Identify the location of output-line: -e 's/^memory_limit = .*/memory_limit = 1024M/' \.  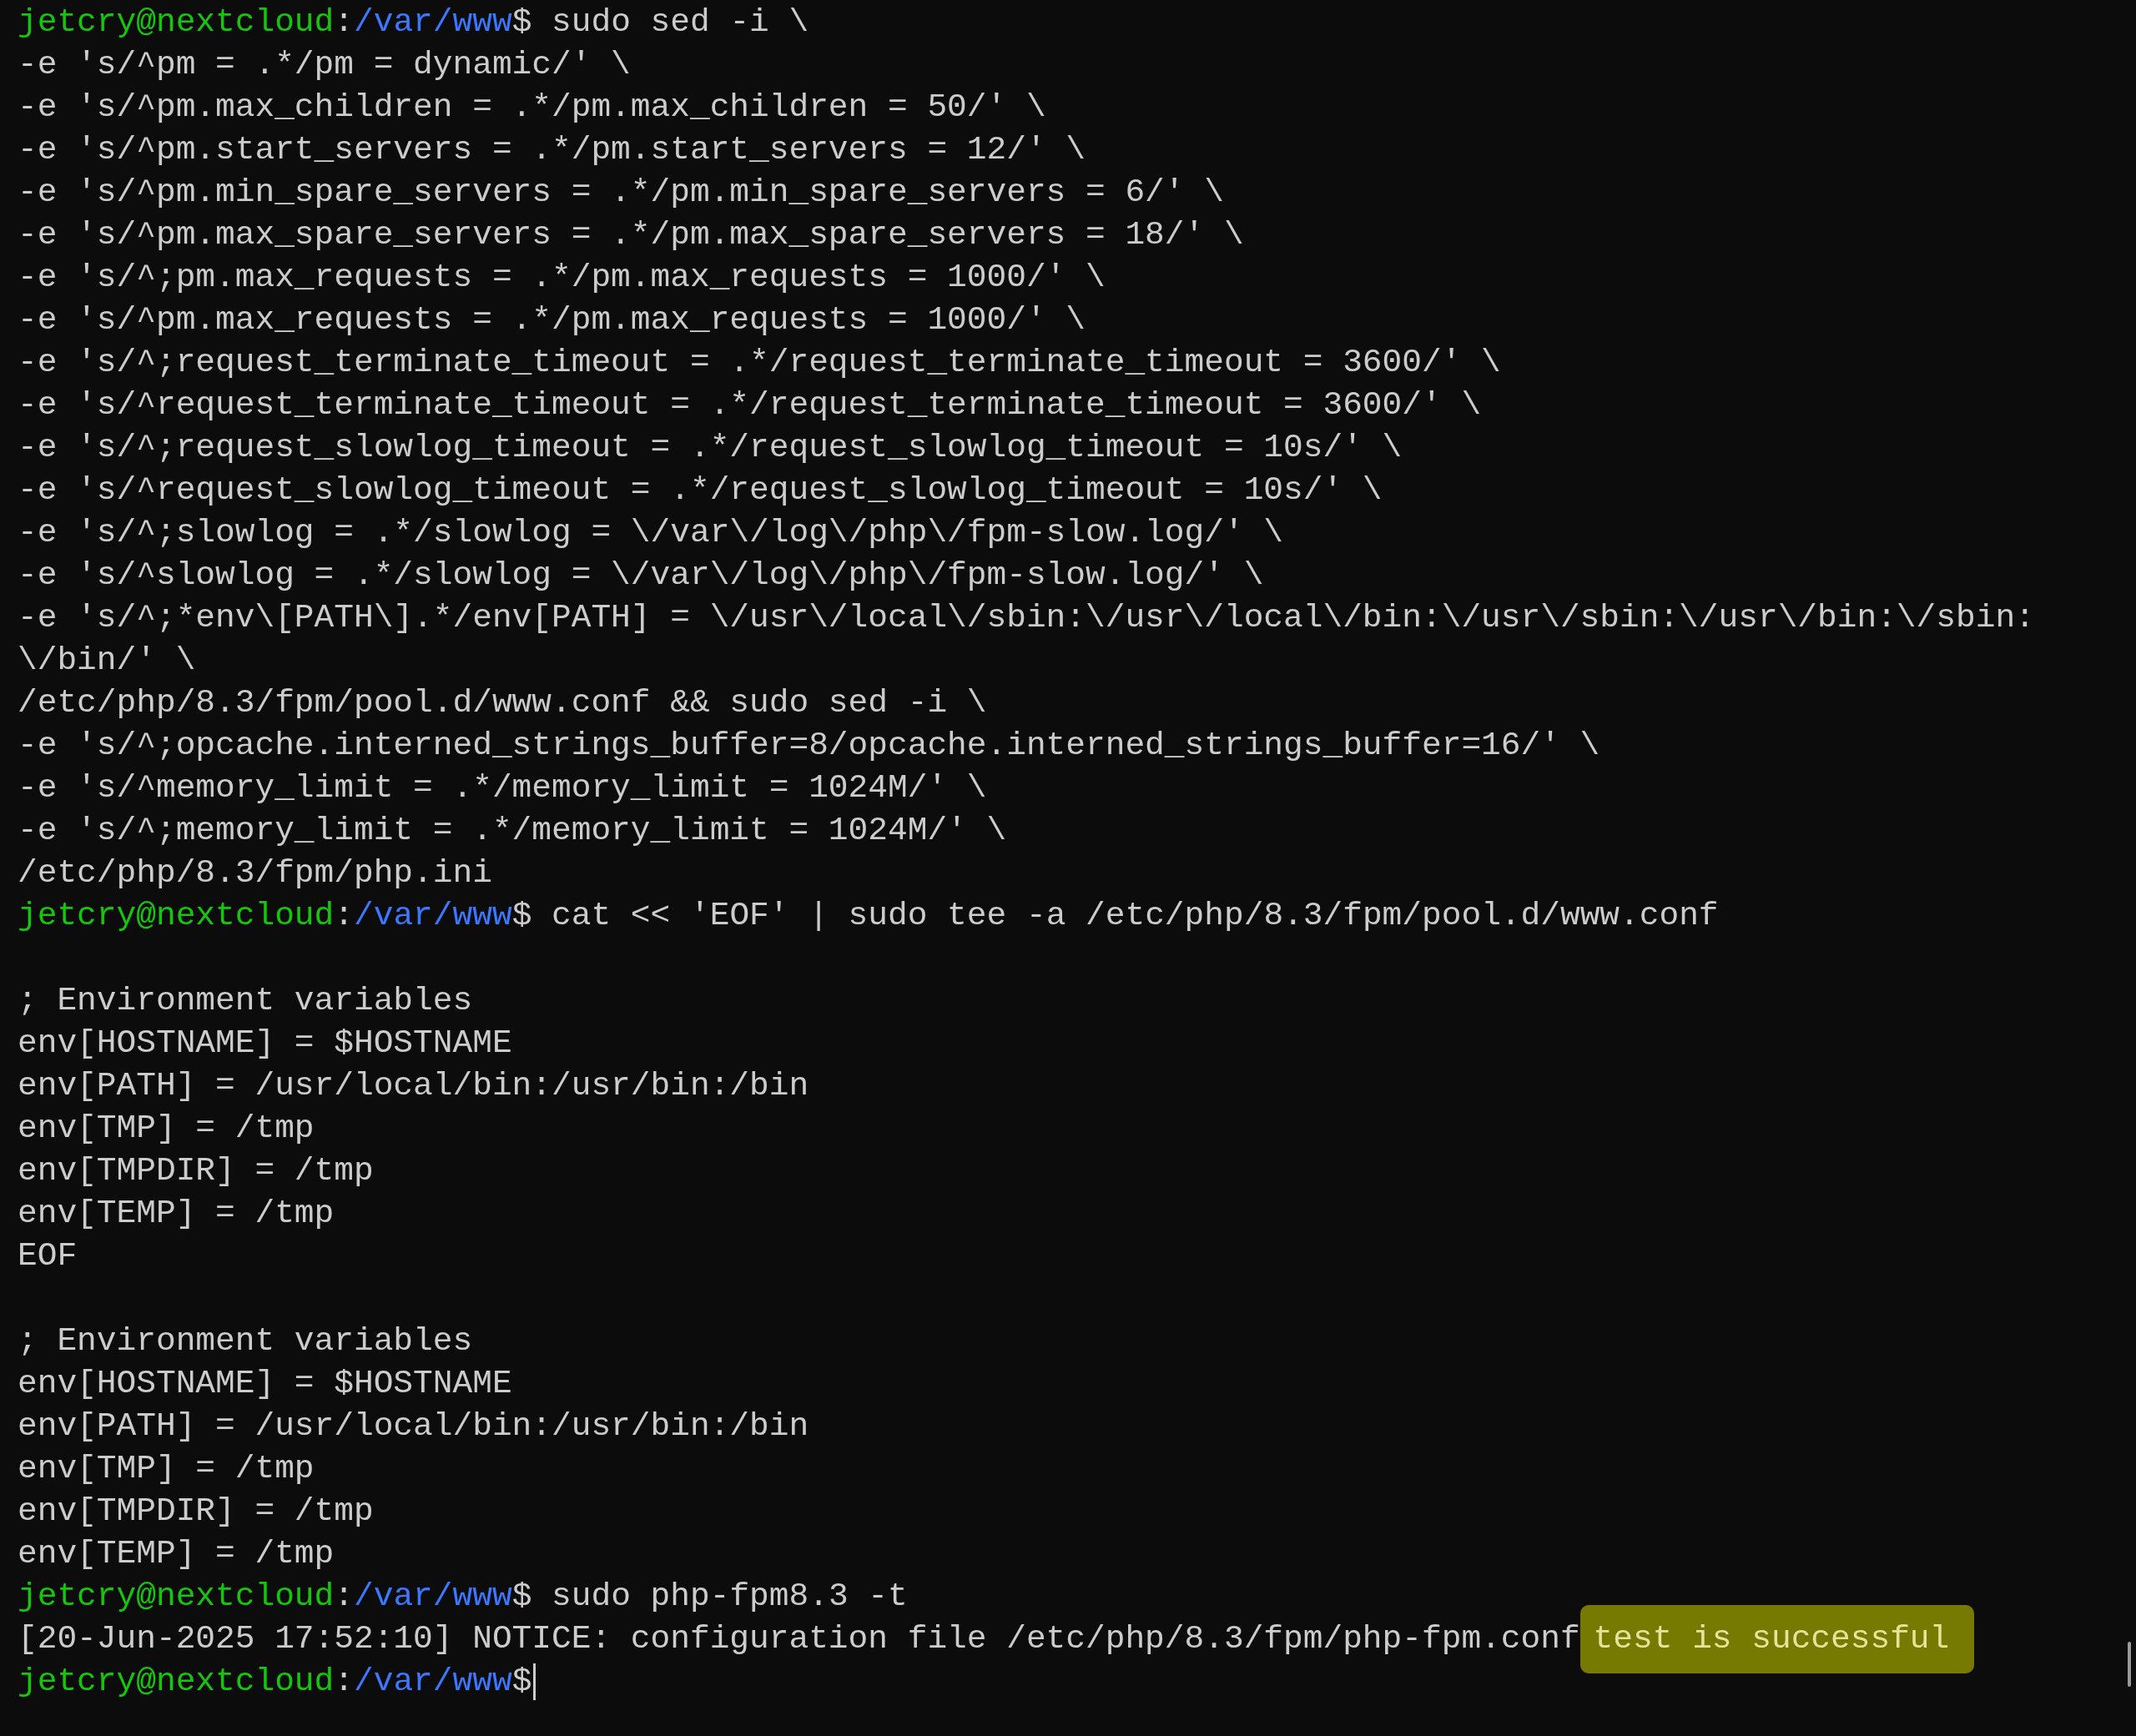
(502, 788).